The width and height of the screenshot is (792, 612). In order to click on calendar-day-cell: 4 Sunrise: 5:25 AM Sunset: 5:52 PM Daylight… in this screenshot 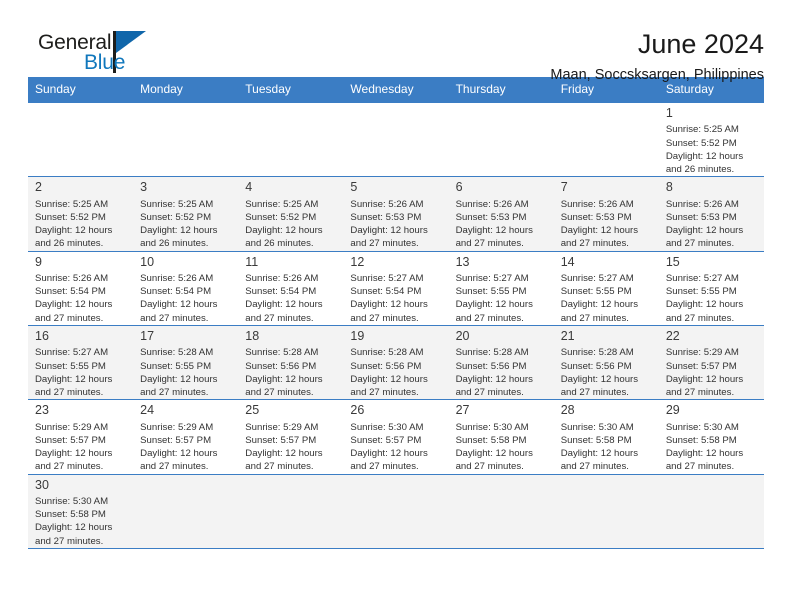, I will do `click(291, 214)`.